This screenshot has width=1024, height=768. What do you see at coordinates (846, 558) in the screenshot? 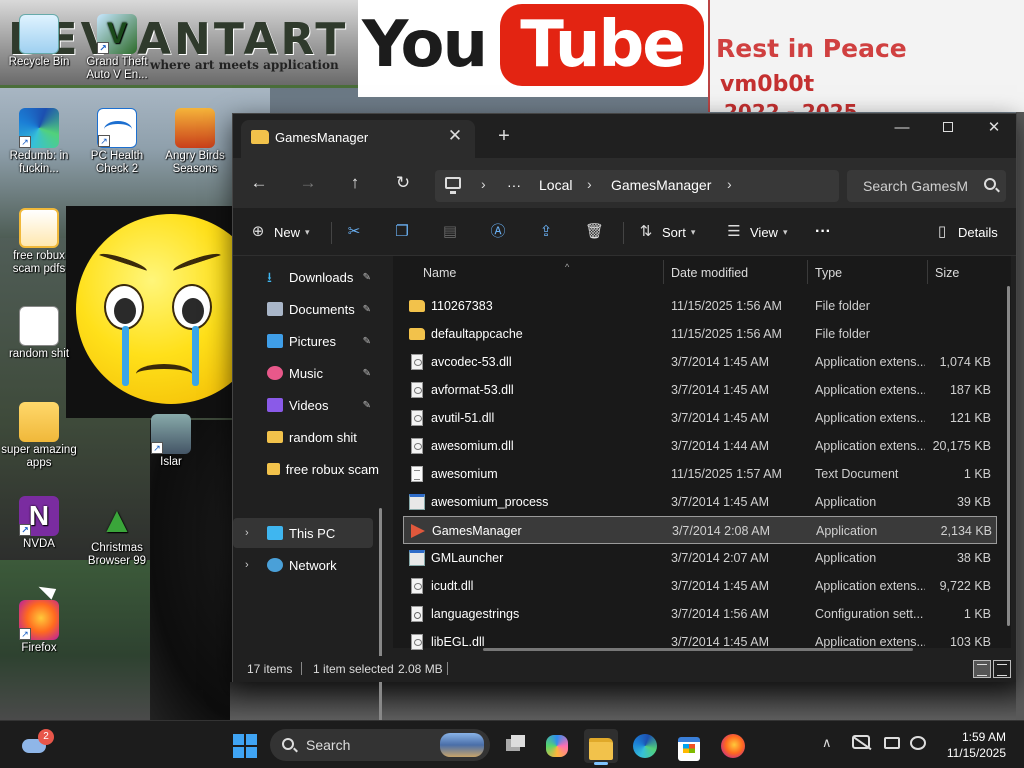
I see `file-type: Application` at bounding box center [846, 558].